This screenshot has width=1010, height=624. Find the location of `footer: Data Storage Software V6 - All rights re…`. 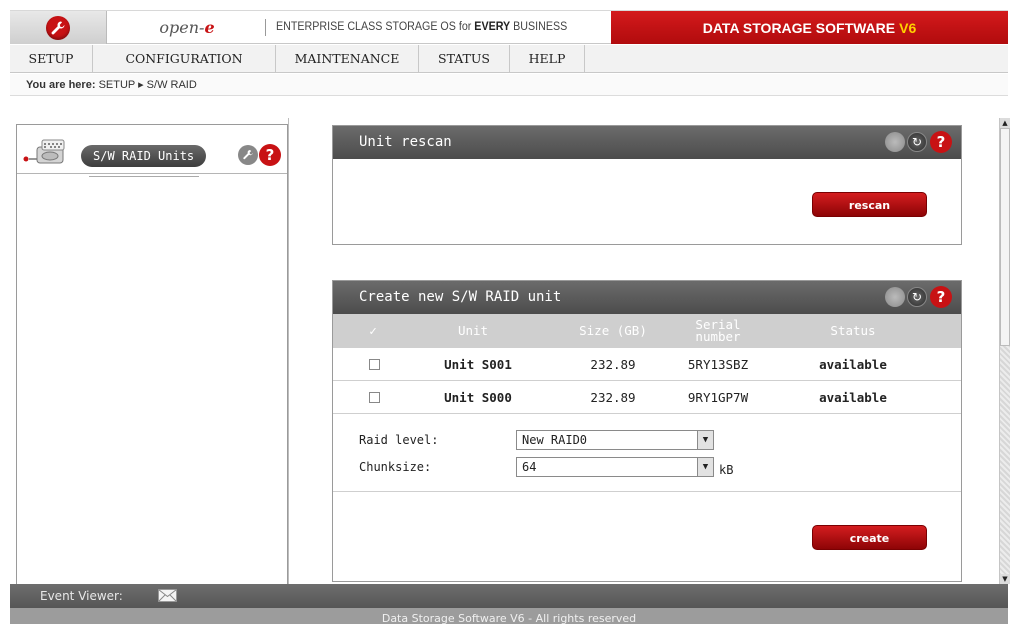

footer: Data Storage Software V6 - All rights re… is located at coordinates (509, 616).